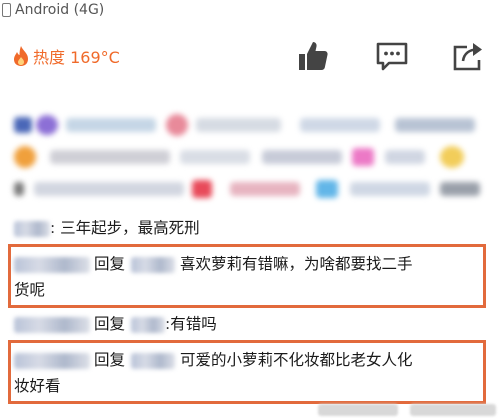  Describe the element at coordinates (294, 264) in the screenshot. I see `comment-text: 喜欢萝莉有错嘛，为啥都要找二手` at that location.